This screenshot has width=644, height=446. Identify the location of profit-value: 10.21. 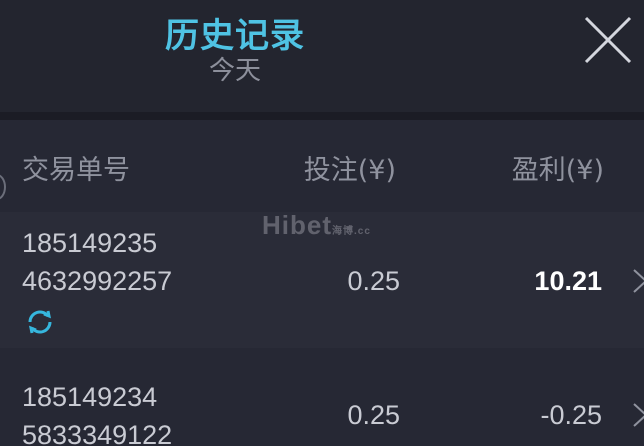
(568, 281).